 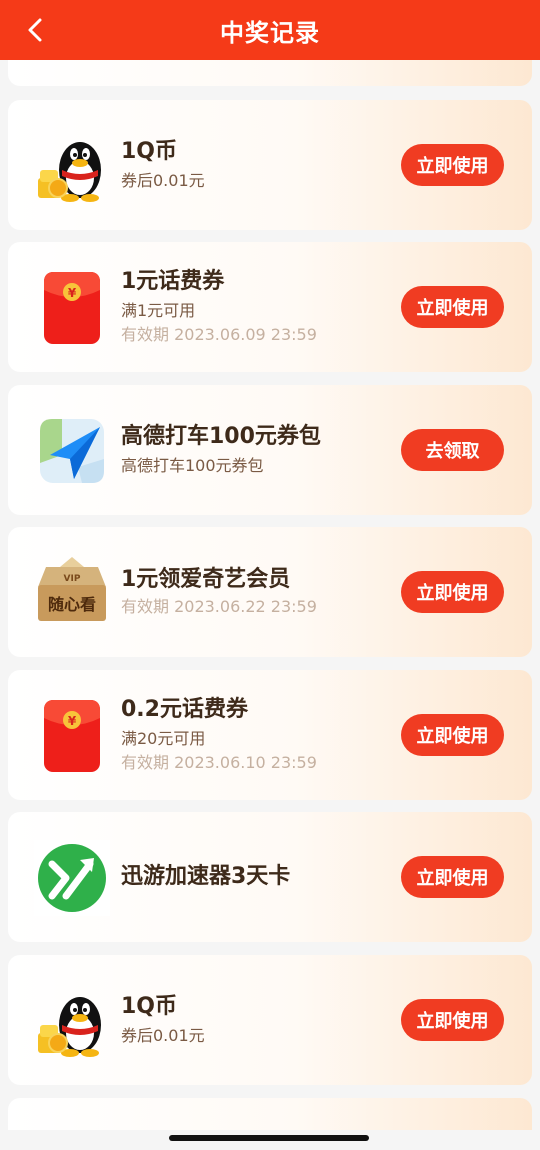 What do you see at coordinates (269, 1138) in the screenshot?
I see `home-indicator` at bounding box center [269, 1138].